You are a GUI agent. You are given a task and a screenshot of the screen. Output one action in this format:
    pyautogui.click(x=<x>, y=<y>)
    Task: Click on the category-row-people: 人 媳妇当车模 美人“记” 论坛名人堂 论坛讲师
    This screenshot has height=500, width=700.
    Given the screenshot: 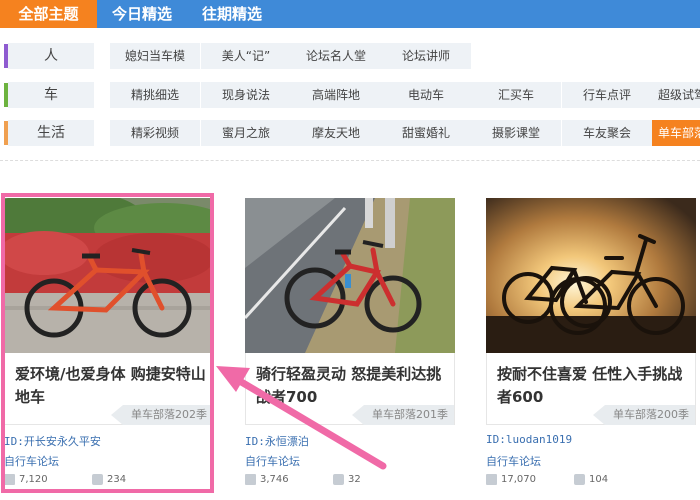 What is the action you would take?
    pyautogui.click(x=350, y=56)
    